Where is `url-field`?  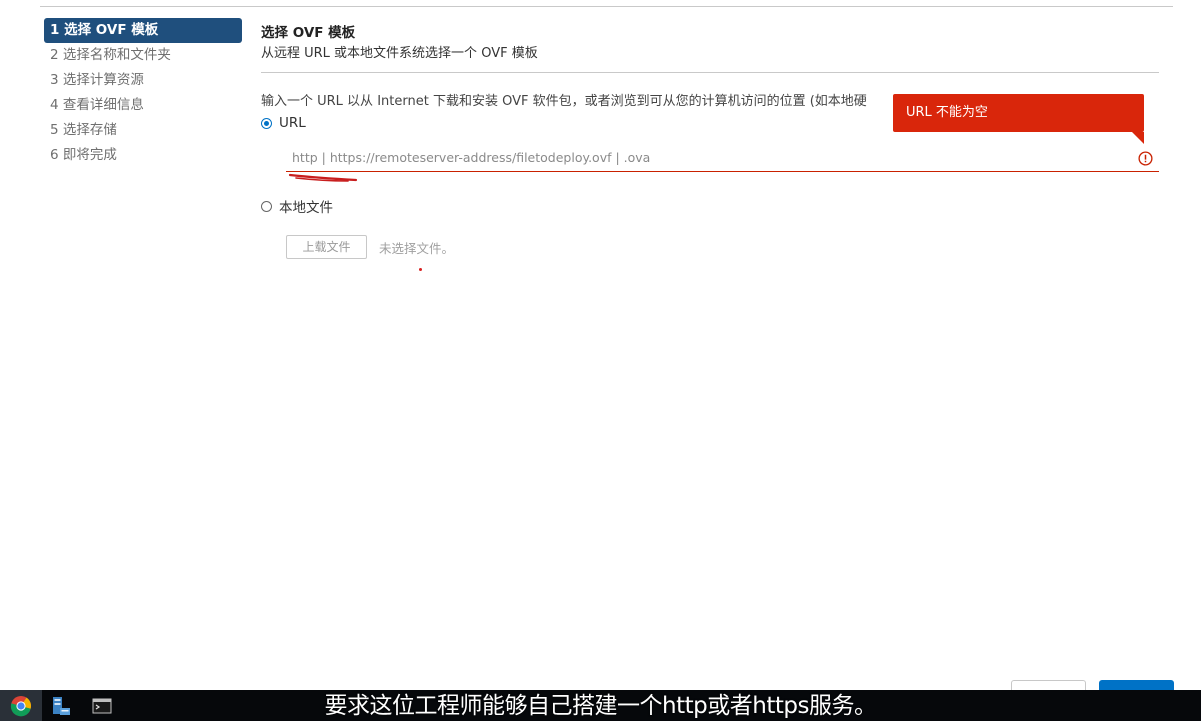
url-field is located at coordinates (722, 159).